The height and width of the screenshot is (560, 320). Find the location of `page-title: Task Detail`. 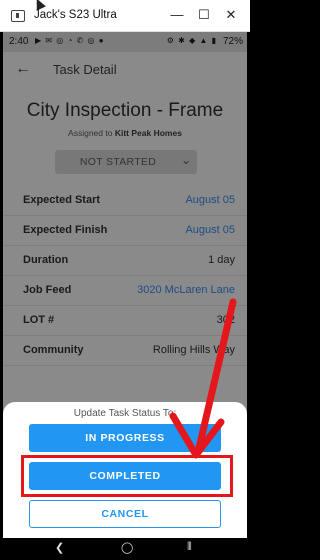

page-title: Task Detail is located at coordinates (85, 69).